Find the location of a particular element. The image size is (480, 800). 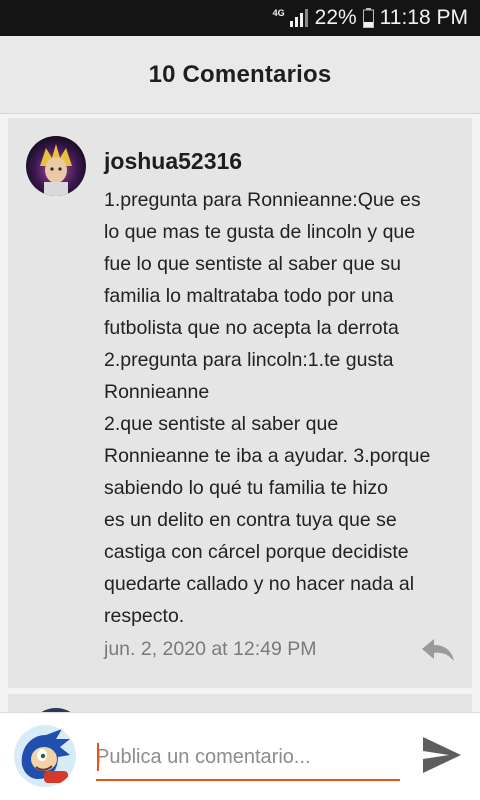

status-icons: 4G 22% 11:18 PM is located at coordinates (370, 18).